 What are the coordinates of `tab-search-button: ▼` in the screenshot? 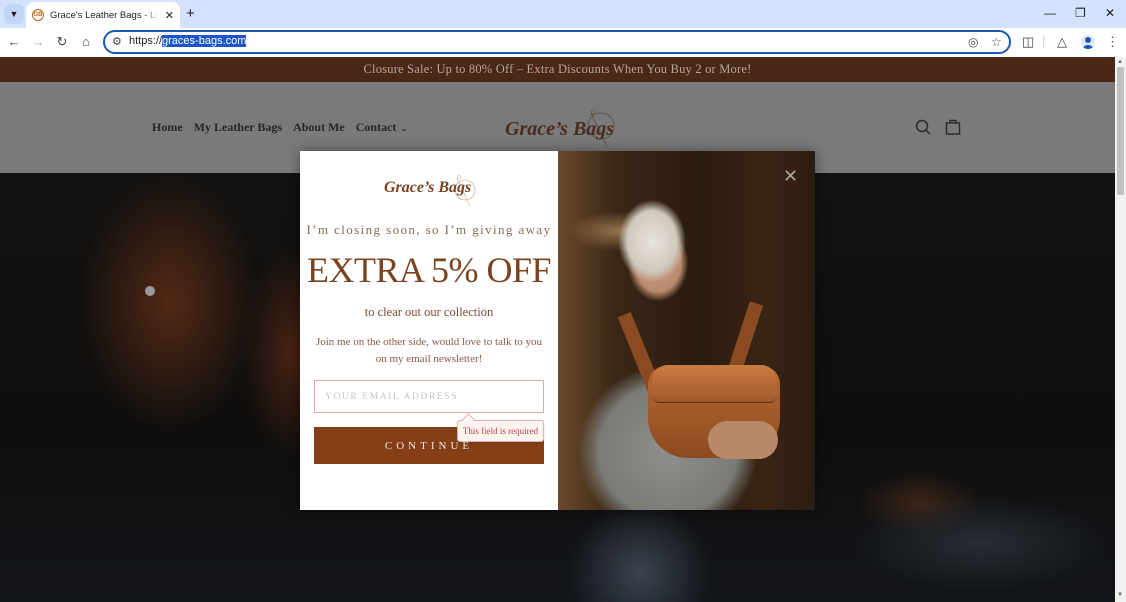 It's located at (14, 14).